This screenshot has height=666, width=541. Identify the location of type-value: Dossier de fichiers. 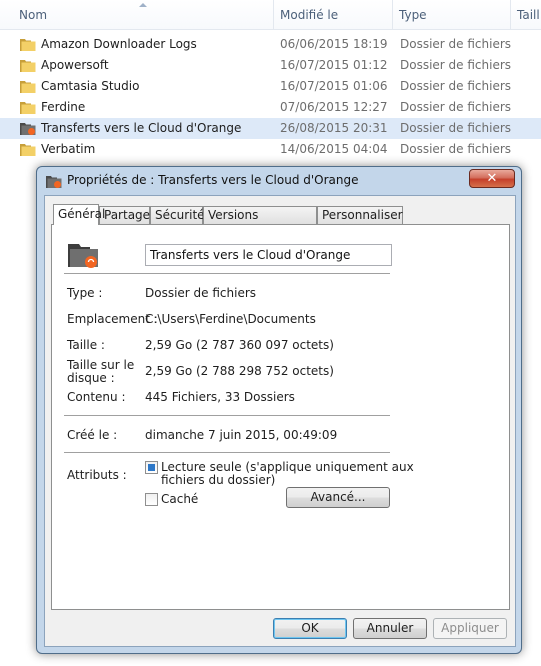
(201, 293).